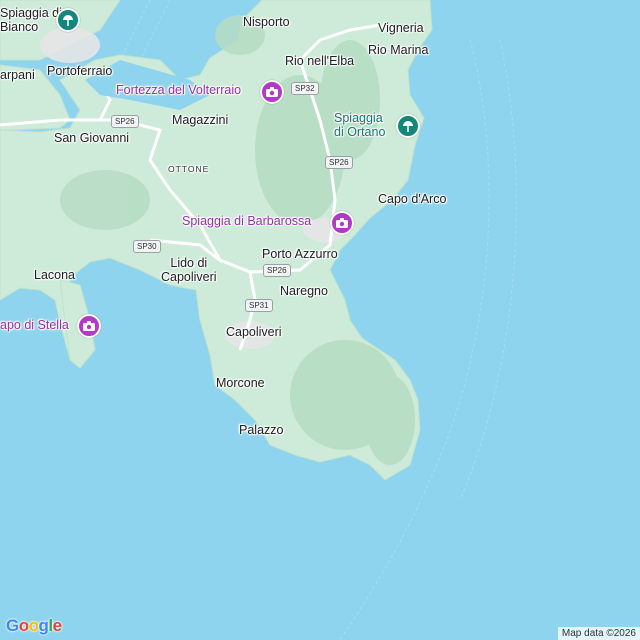 This screenshot has height=640, width=640. Describe the element at coordinates (92, 138) in the screenshot. I see `place-san-giovanni: San Giovanni` at that location.